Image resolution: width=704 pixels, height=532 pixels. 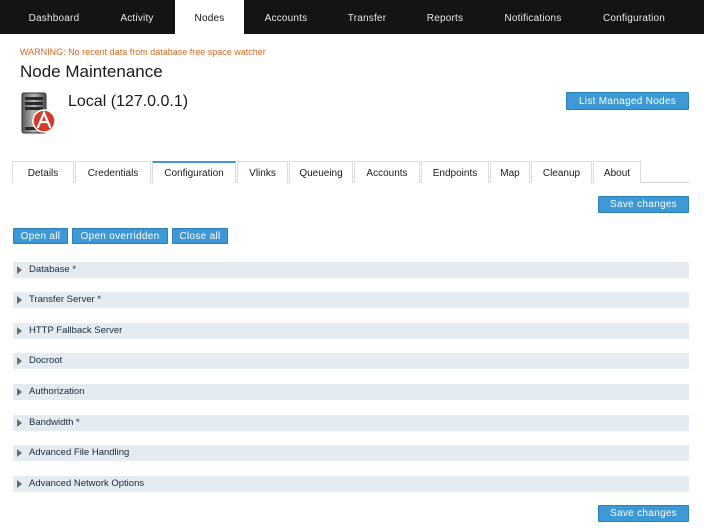 What do you see at coordinates (286, 17) in the screenshot?
I see `nav-accounts: Accounts` at bounding box center [286, 17].